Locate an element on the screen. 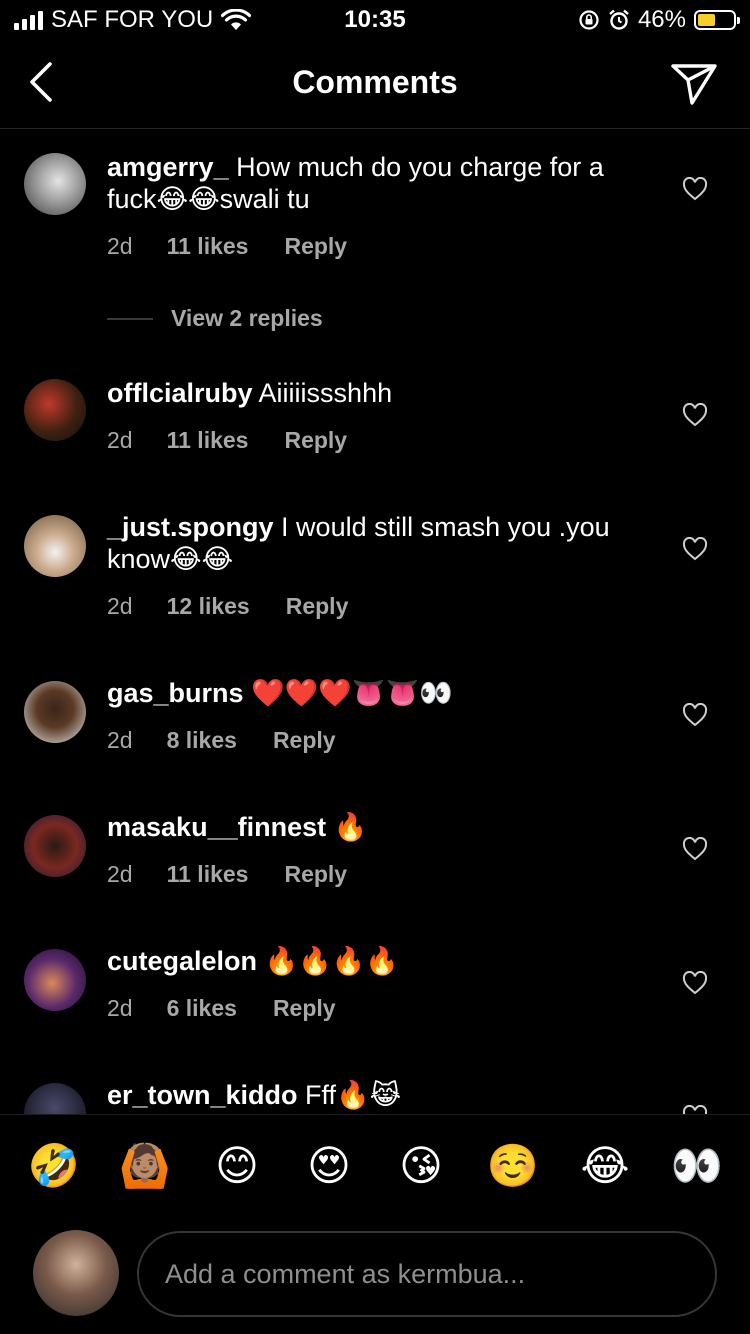 This screenshot has width=750, height=1334. comment-likes: 8 likes is located at coordinates (202, 740).